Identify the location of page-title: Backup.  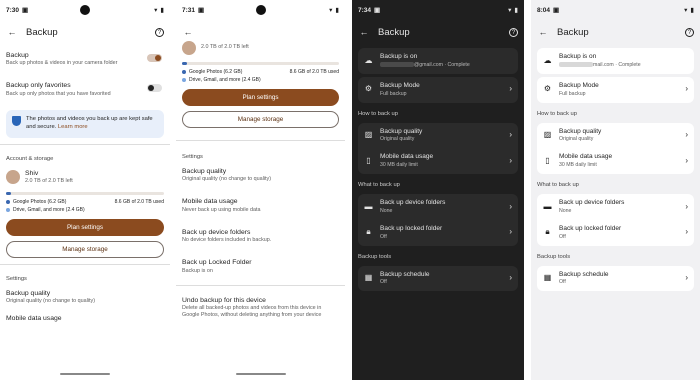
(42, 32).